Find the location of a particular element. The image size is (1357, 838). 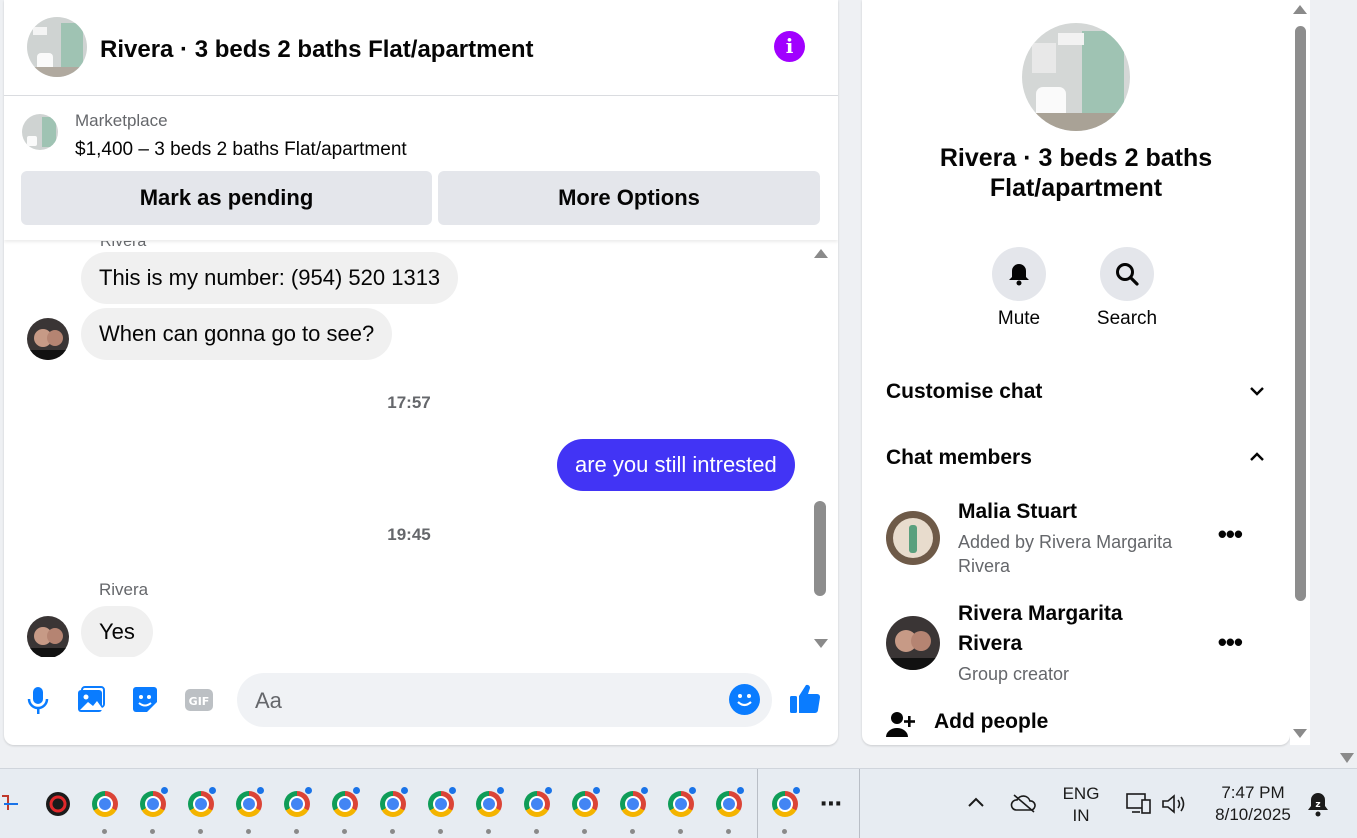

timestamp: 17:57 is located at coordinates (409, 402).